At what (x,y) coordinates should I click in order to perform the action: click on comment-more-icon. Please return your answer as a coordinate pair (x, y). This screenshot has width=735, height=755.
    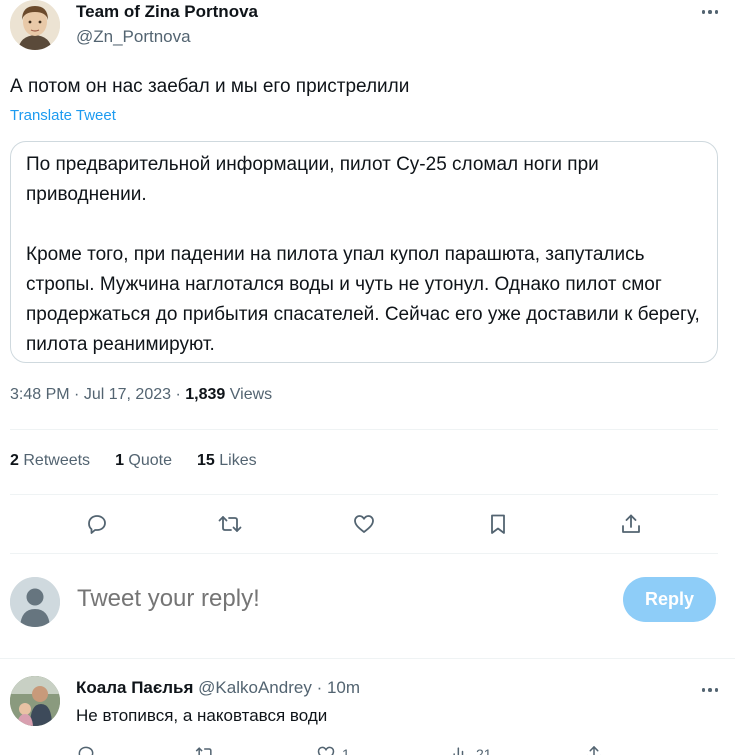
    Looking at the image, I should click on (710, 690).